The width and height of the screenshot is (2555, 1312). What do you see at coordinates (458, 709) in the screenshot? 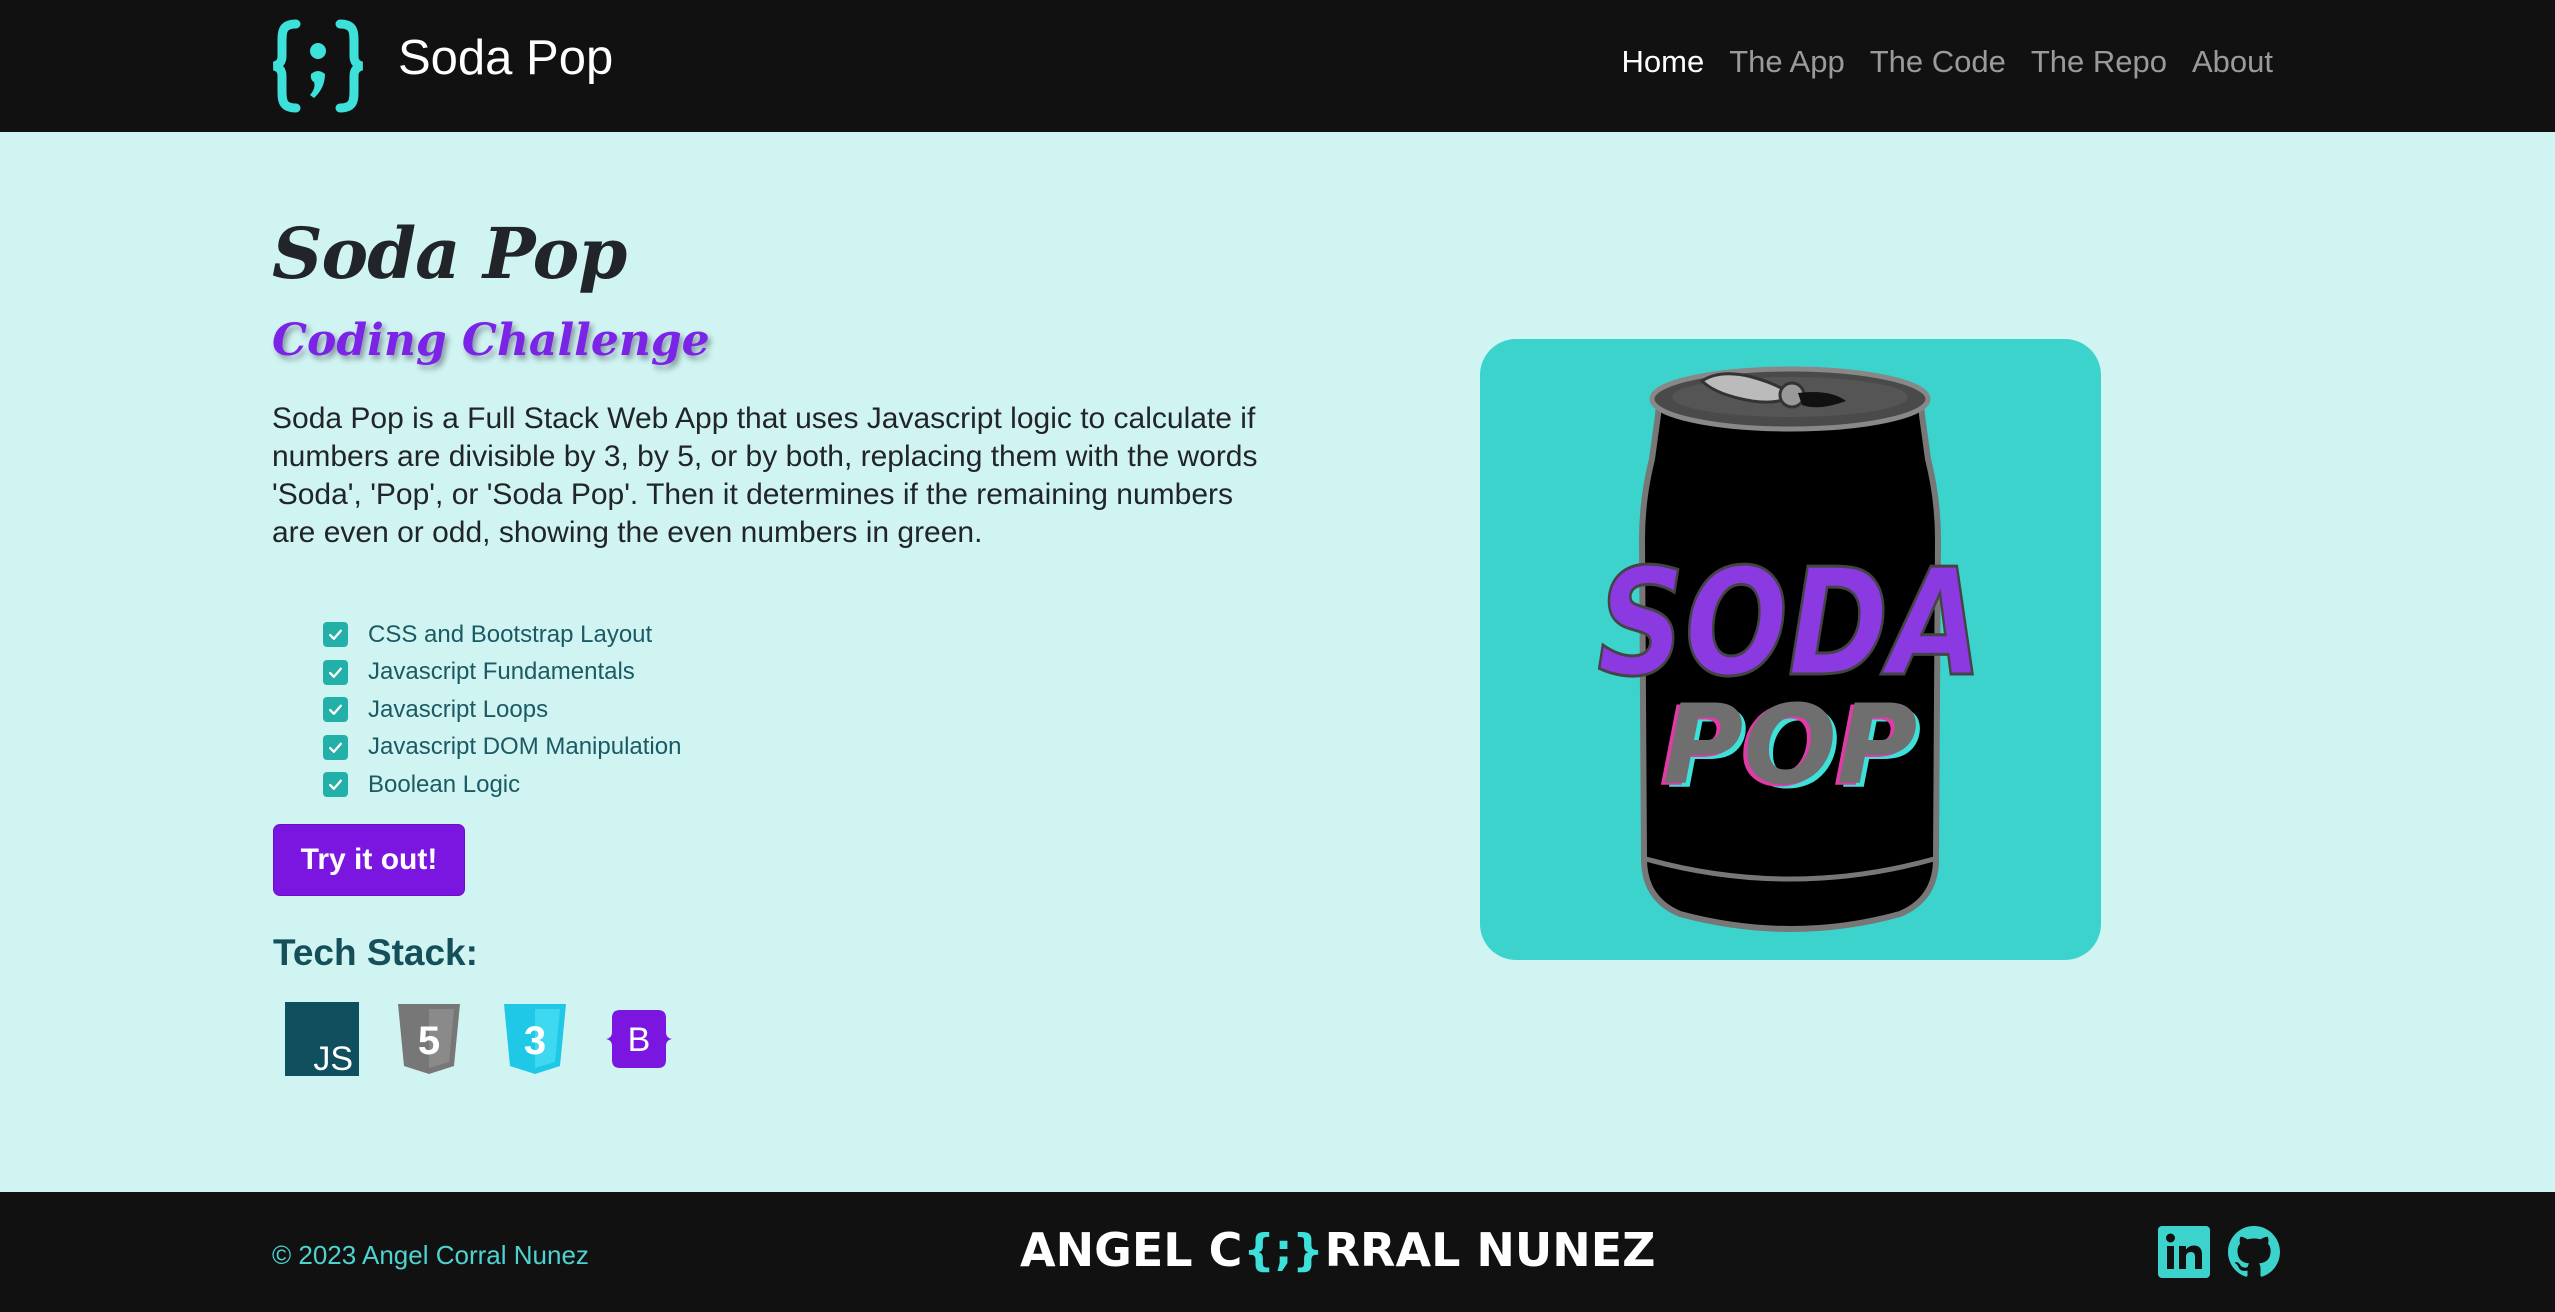
I see `feature-label: Javascript Loops` at bounding box center [458, 709].